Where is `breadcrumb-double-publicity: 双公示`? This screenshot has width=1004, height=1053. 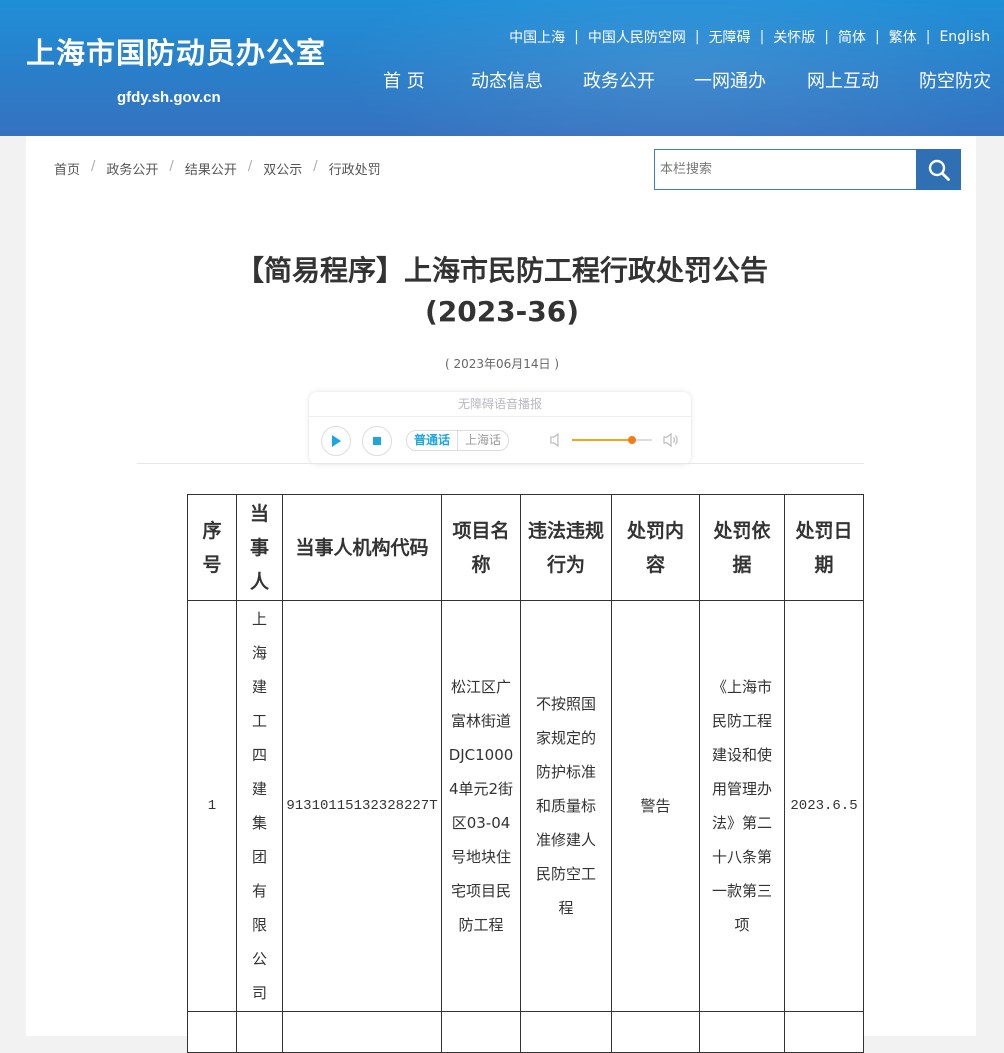
breadcrumb-double-publicity: 双公示 is located at coordinates (282, 168).